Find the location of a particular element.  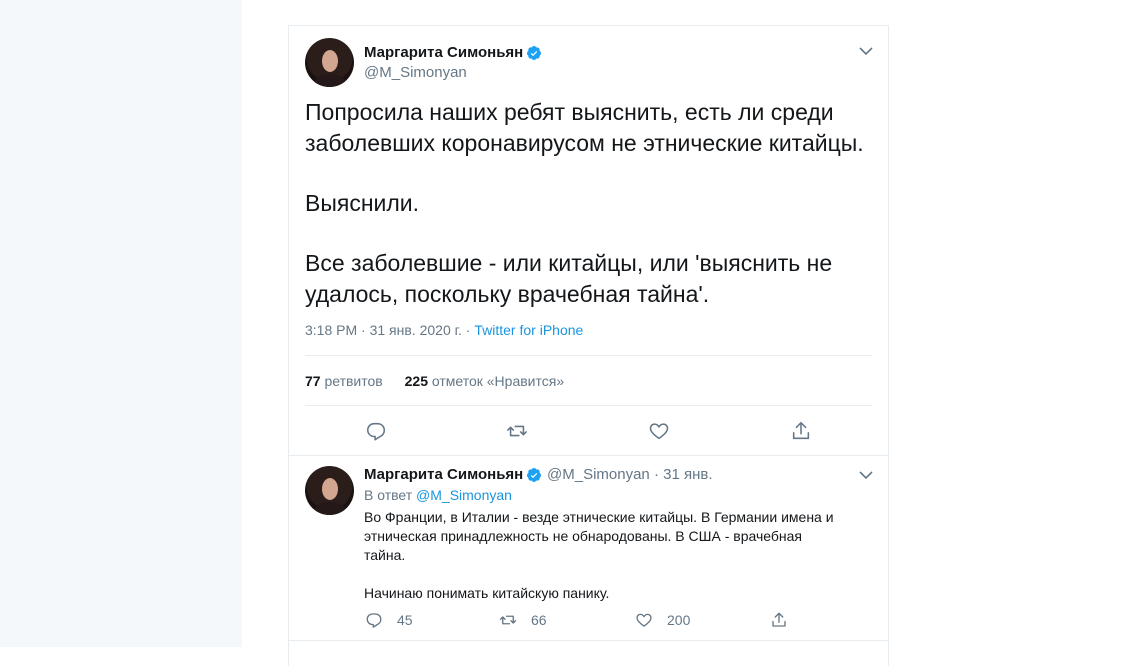

reply-reply-button: 45 is located at coordinates (389, 620).